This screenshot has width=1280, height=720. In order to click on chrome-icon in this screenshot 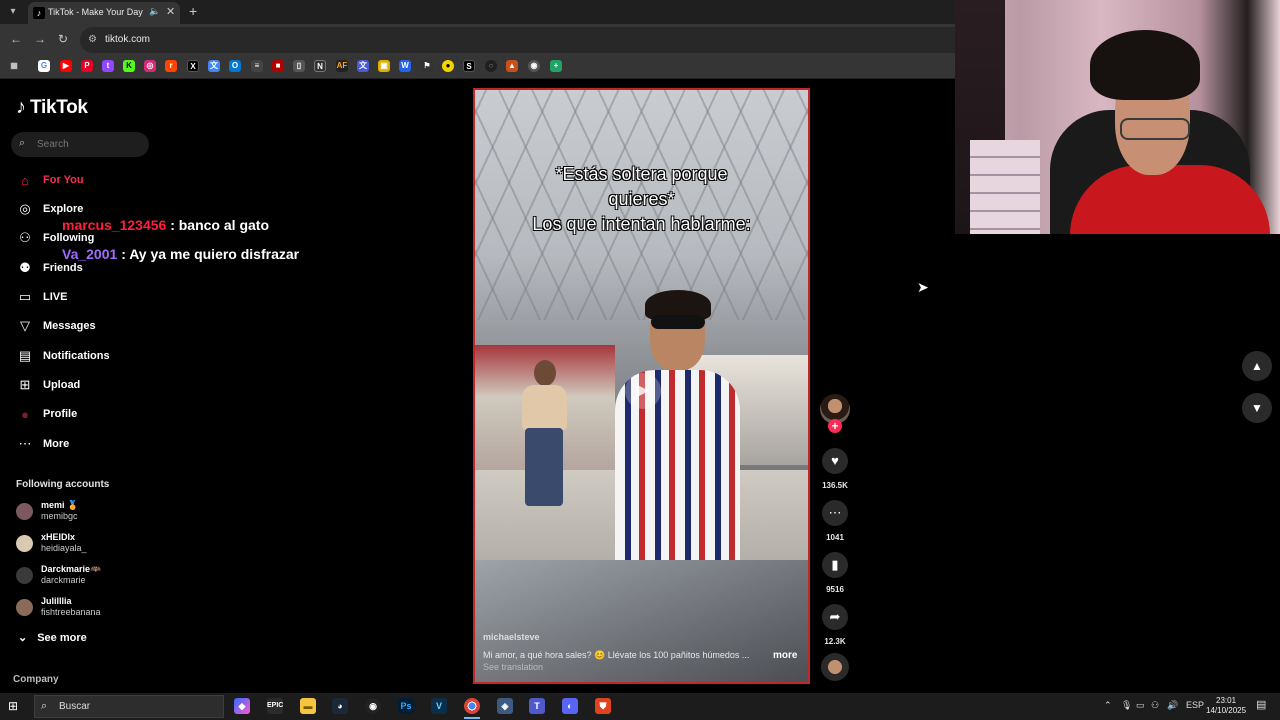, I will do `click(472, 706)`.